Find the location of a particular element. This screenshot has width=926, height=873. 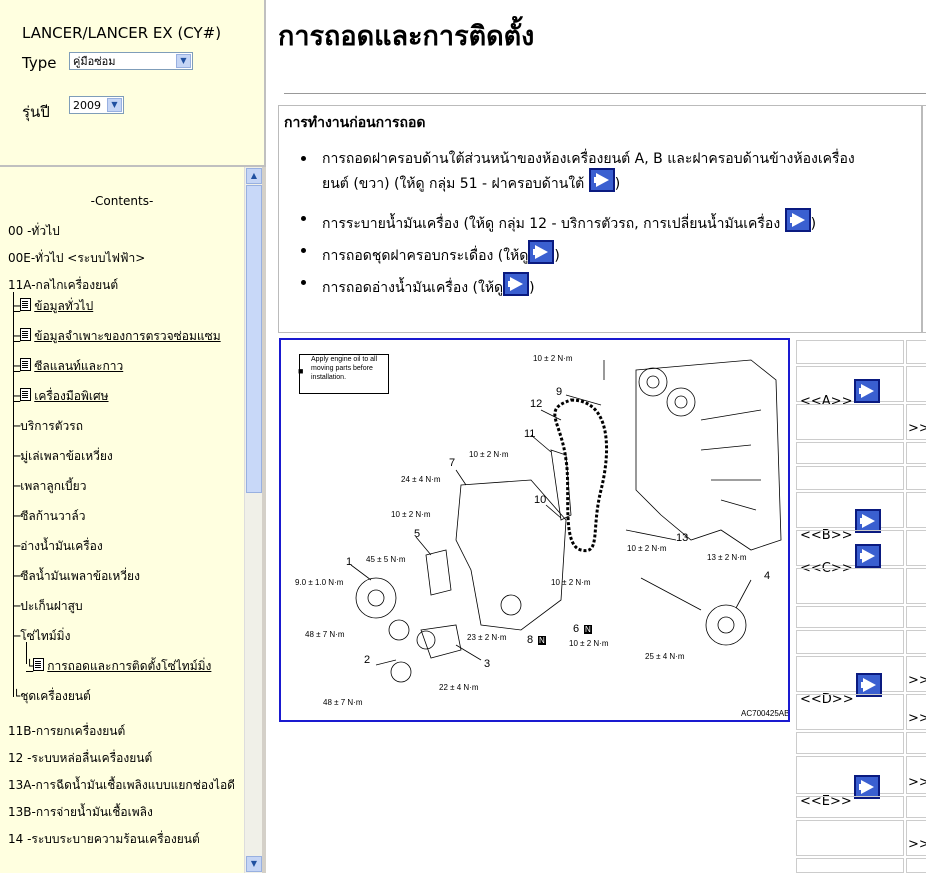

tree-item-00: 00 -ทั่วไป is located at coordinates (34, 231).